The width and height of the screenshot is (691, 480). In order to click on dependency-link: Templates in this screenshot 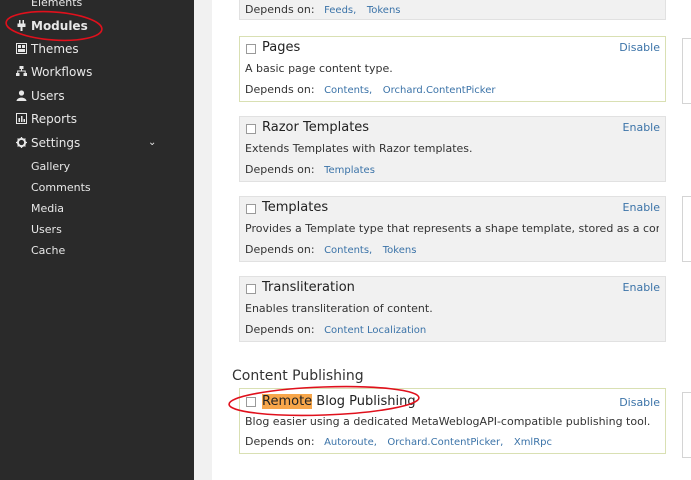, I will do `click(349, 170)`.